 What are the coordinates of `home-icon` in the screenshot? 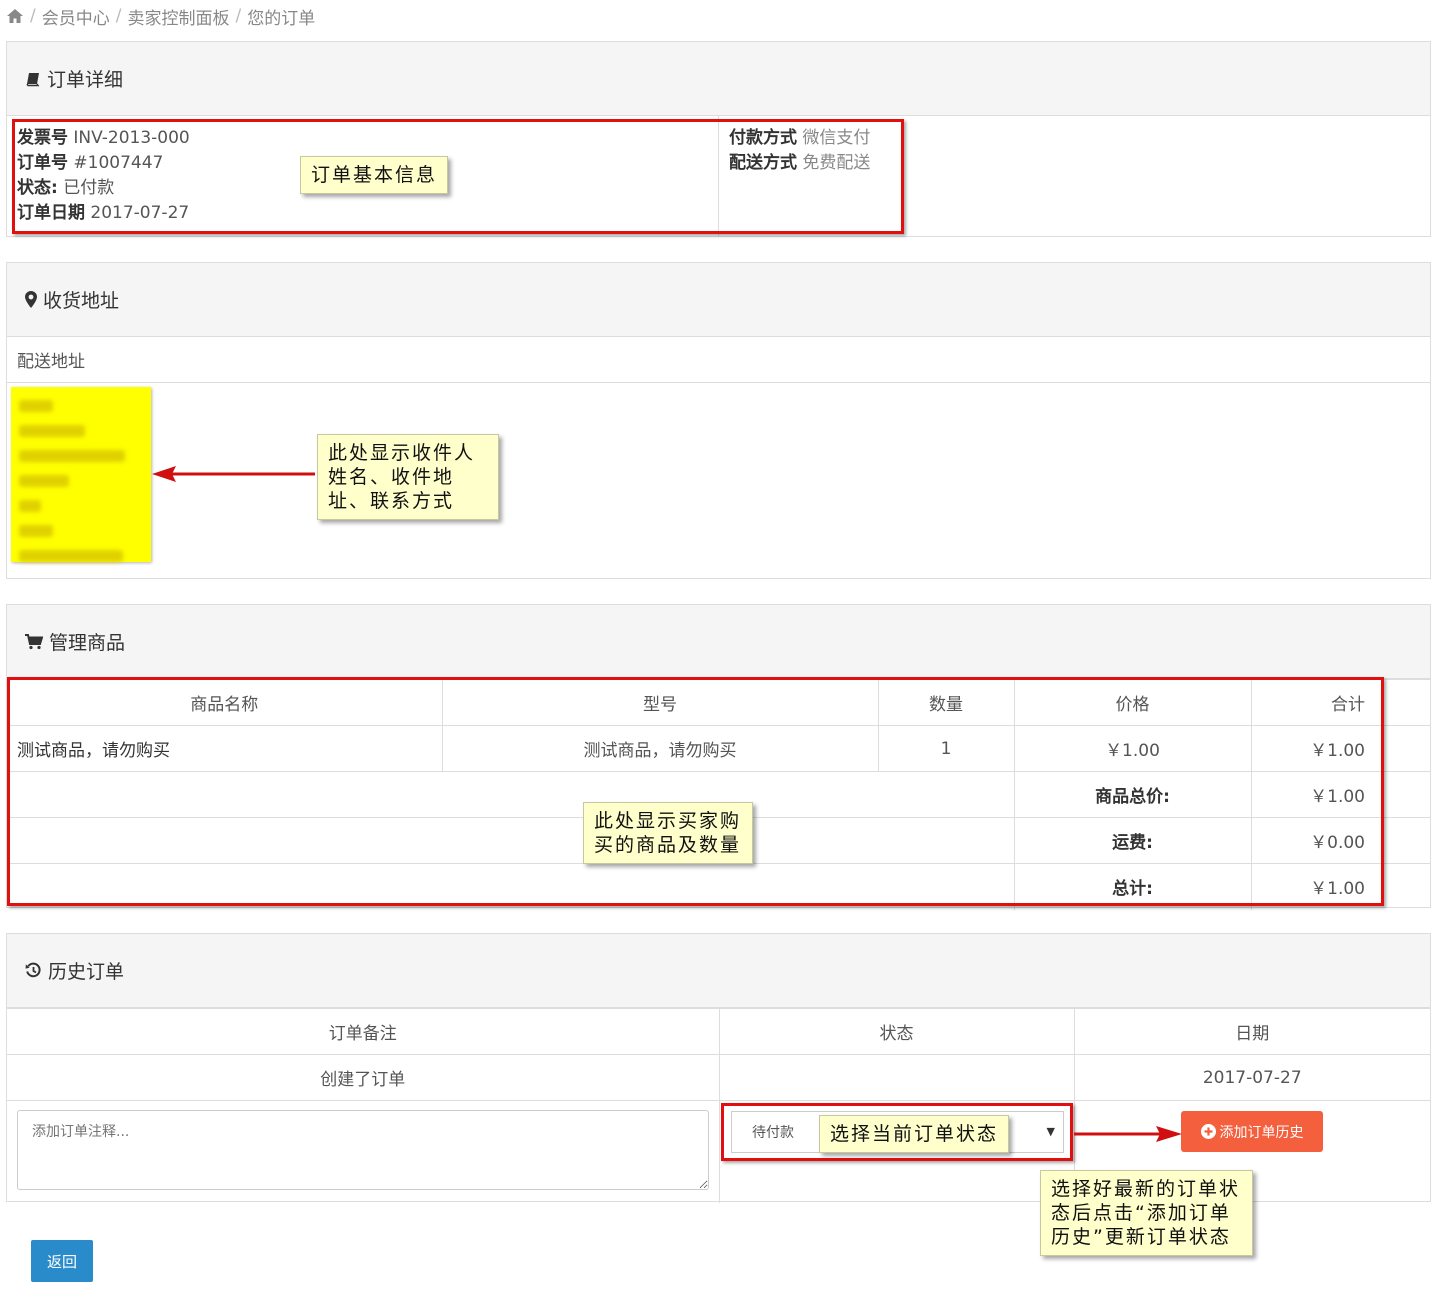 It's located at (15, 16).